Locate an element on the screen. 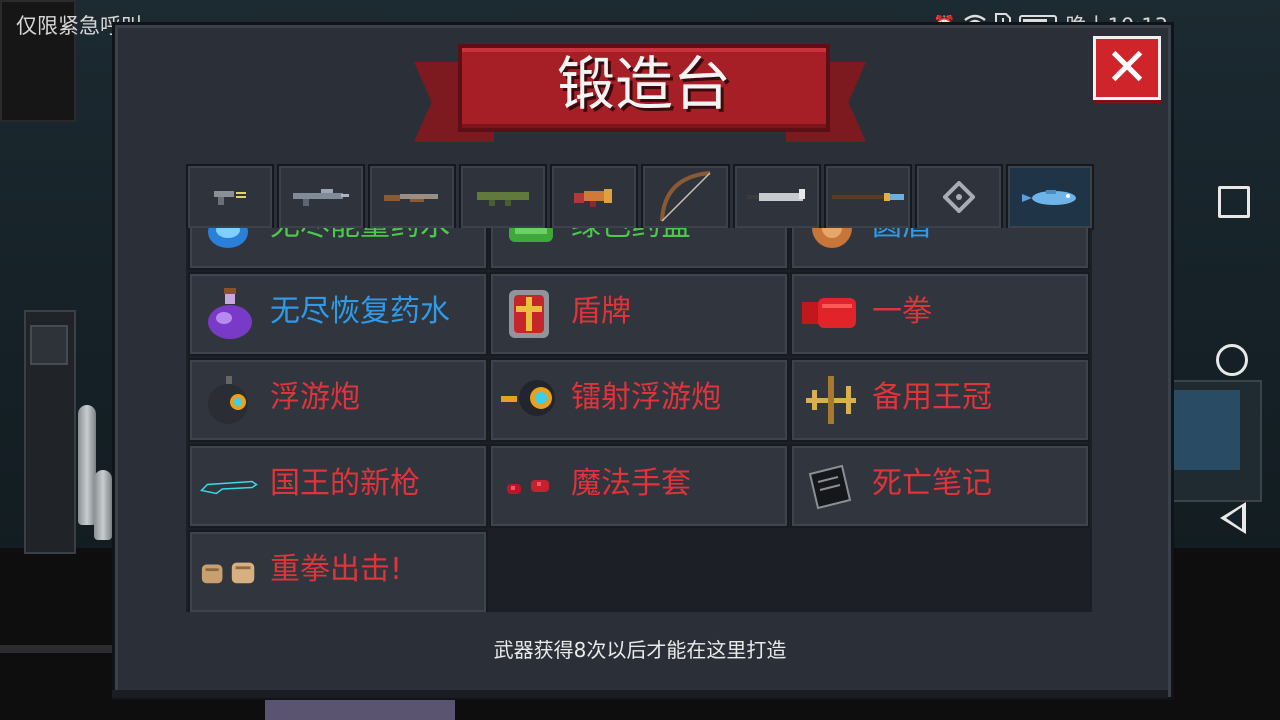 This screenshot has width=1280, height=720. red-fist-icon is located at coordinates (829, 313).